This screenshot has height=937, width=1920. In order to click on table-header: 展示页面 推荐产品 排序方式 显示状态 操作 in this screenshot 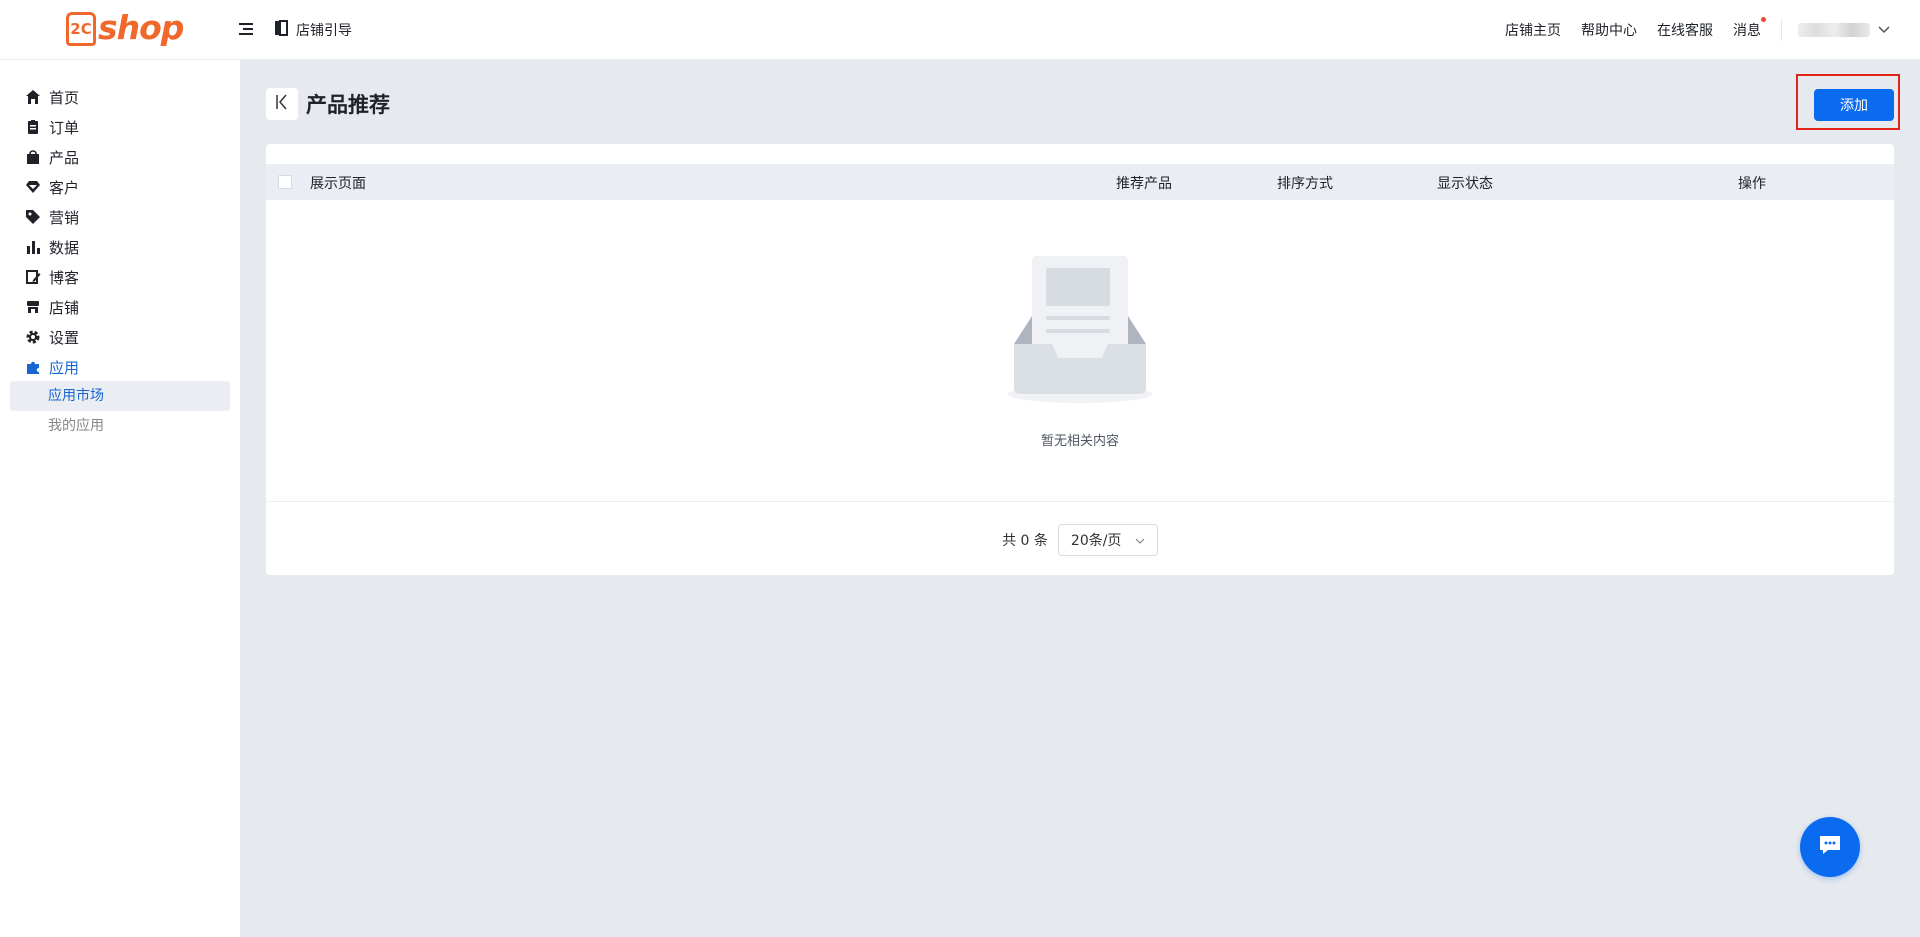, I will do `click(1080, 182)`.